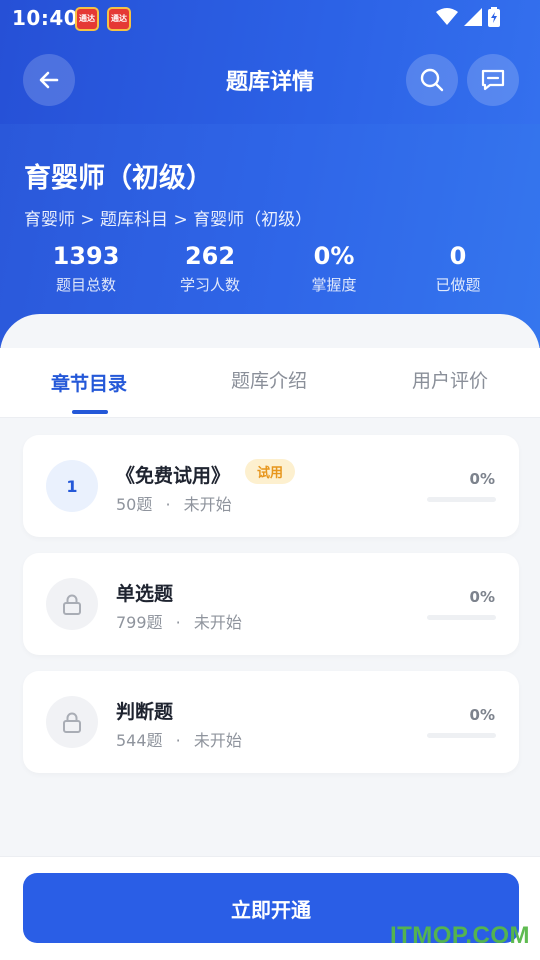  What do you see at coordinates (450, 379) in the screenshot?
I see `tab-reviews: 用户评价` at bounding box center [450, 379].